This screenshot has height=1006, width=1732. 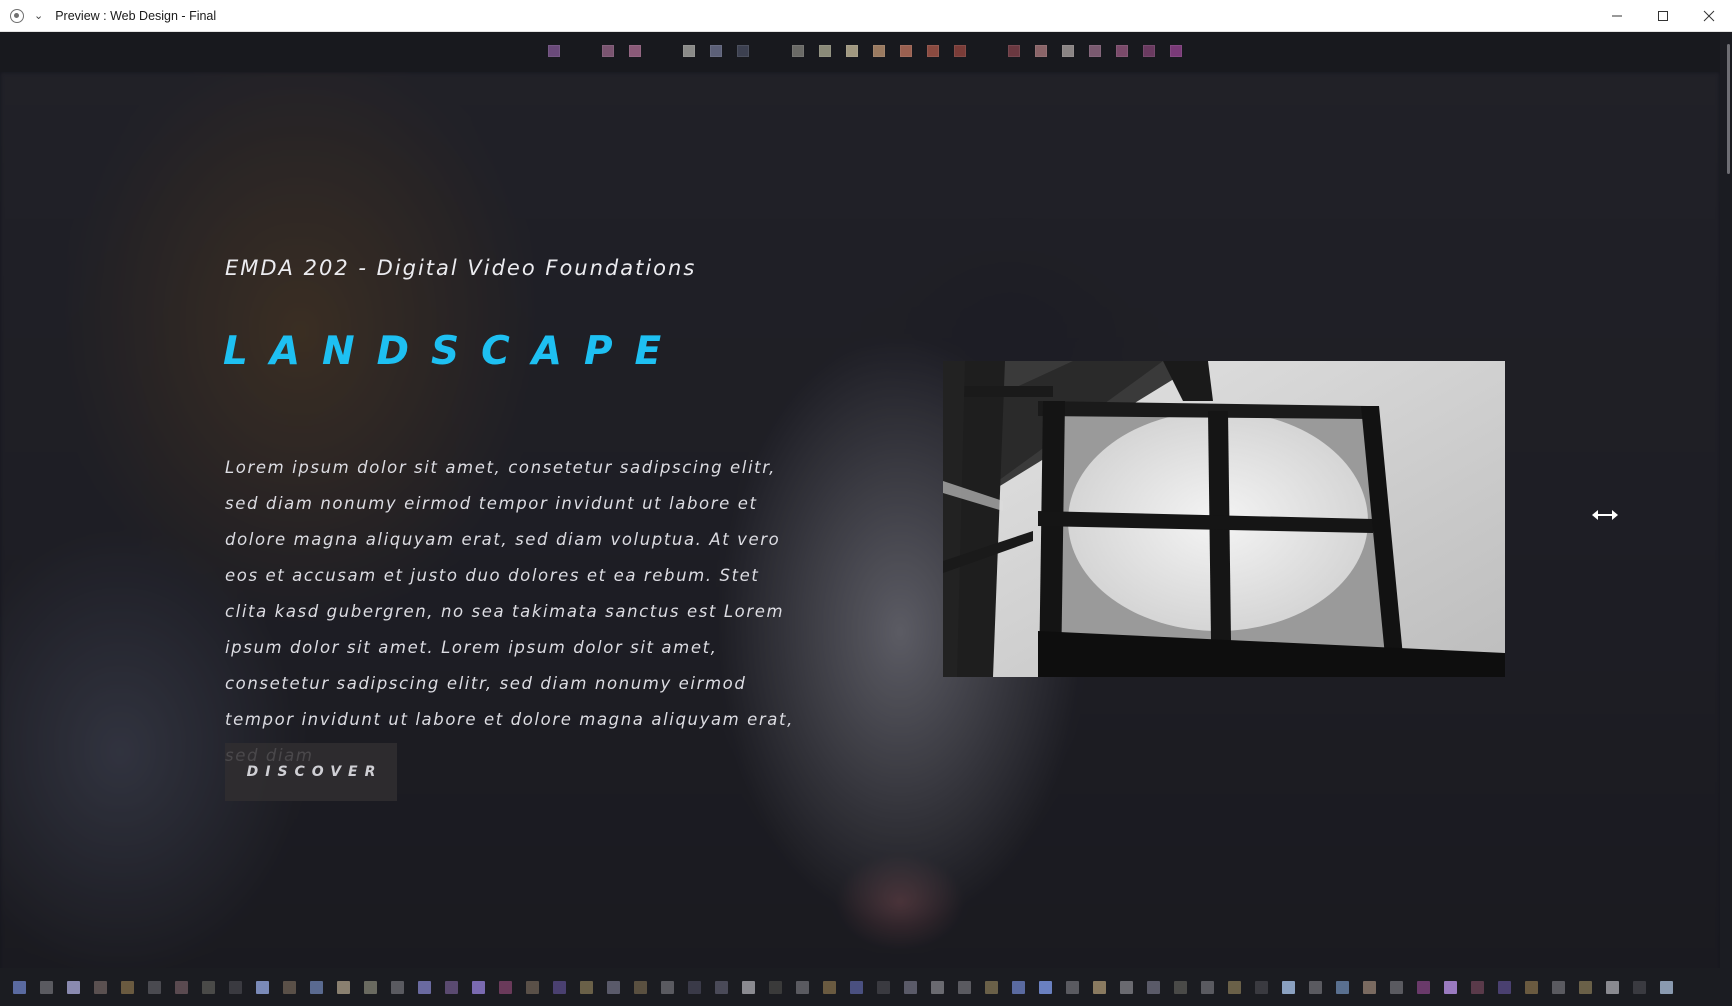 What do you see at coordinates (866, 16) in the screenshot?
I see `window-titlebar: ⌄ Preview : Web Design - Final` at bounding box center [866, 16].